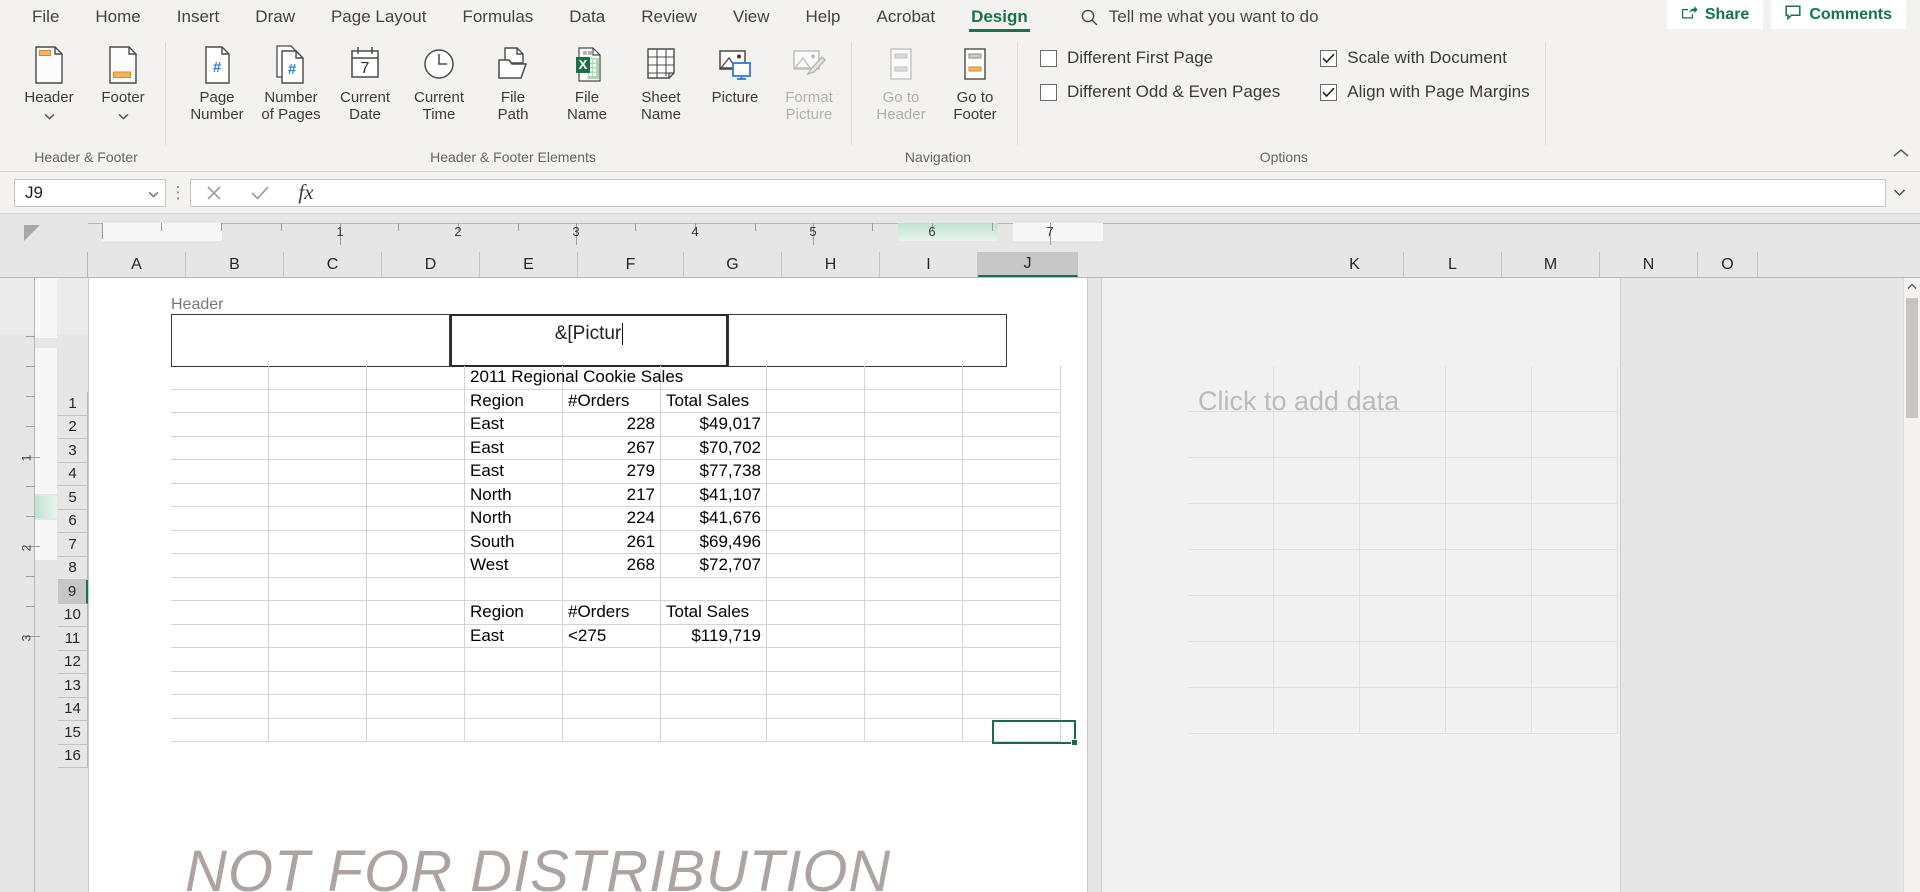 Image resolution: width=1920 pixels, height=892 pixels. I want to click on cell-g9, so click(816, 566).